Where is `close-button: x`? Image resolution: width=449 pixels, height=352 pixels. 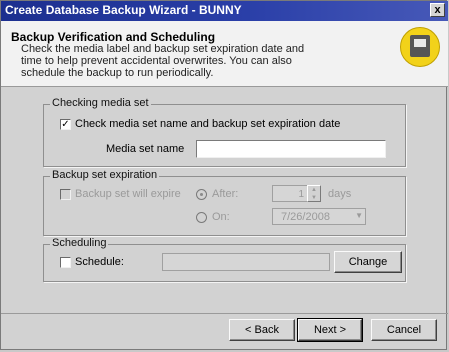 close-button: x is located at coordinates (437, 10).